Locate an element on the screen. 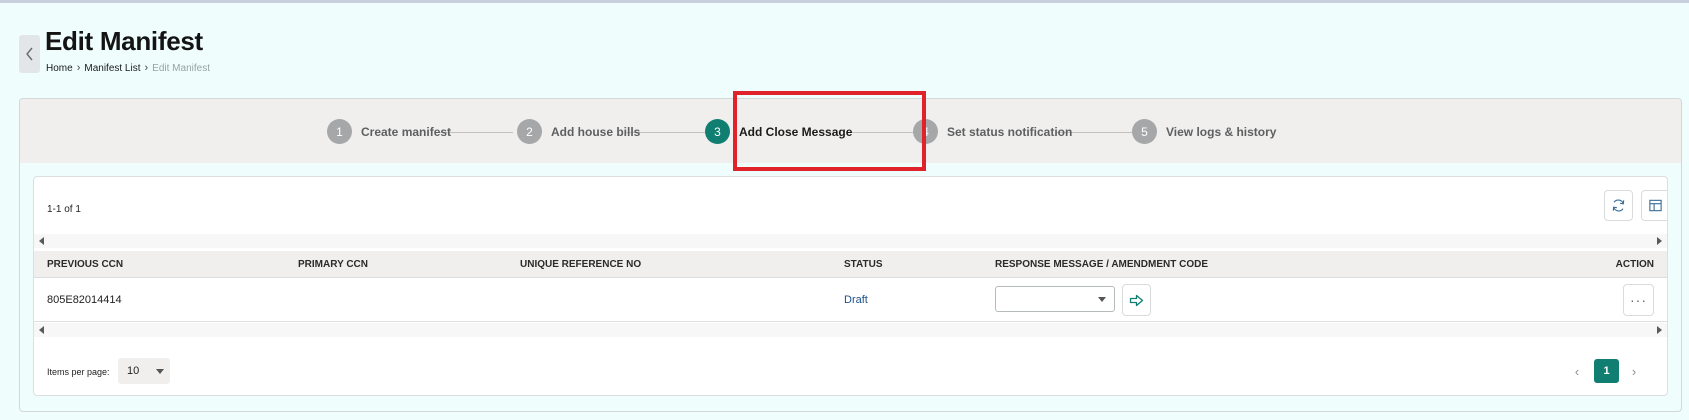 The image size is (1689, 420). column-header-response-message: RESPONSE MESSAGE / AMENDMENT CODE is located at coordinates (1101, 264).